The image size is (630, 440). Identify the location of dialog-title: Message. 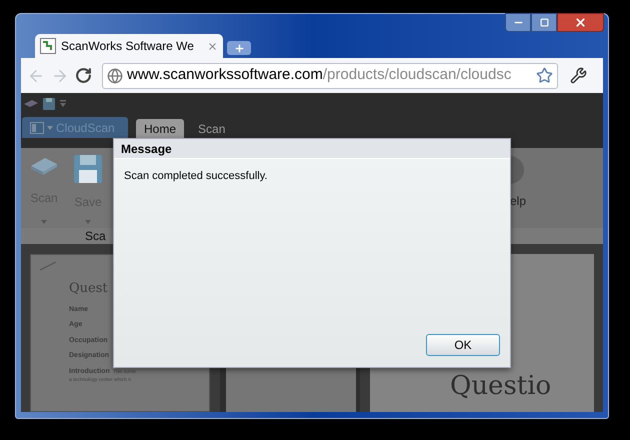
(146, 149).